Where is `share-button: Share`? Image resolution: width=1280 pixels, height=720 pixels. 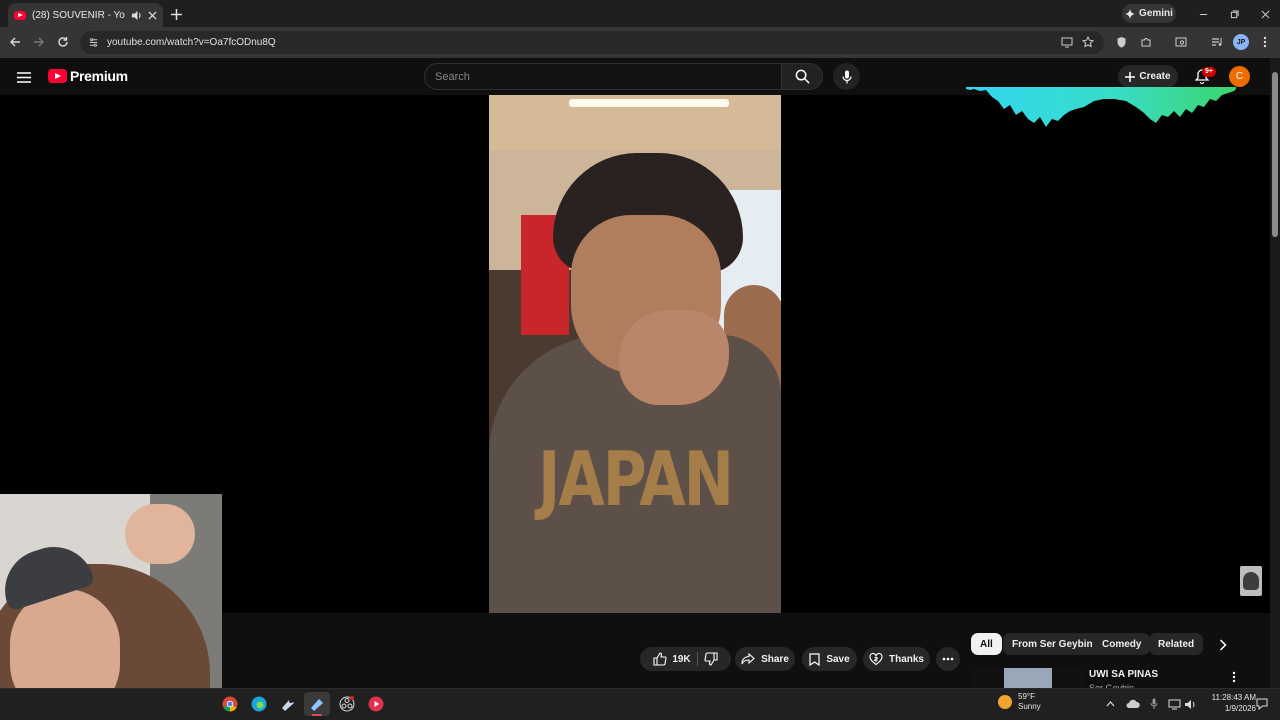
share-button: Share is located at coordinates (765, 659).